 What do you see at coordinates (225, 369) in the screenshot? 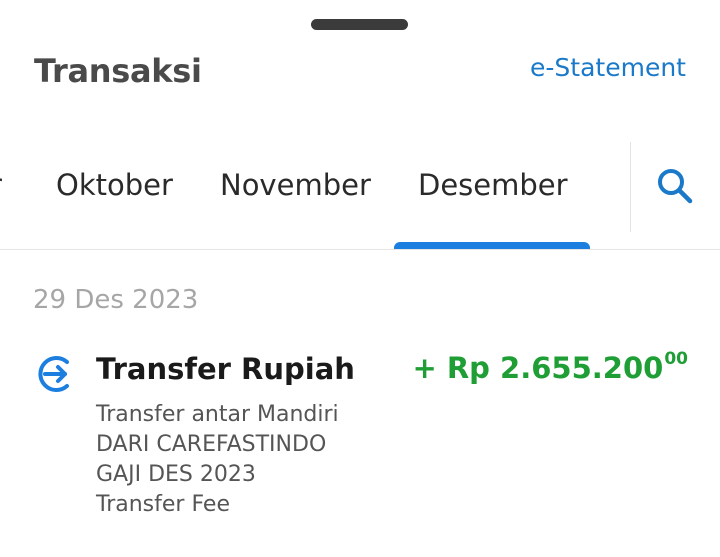
I see `transaction-title: Transfer Rupiah` at bounding box center [225, 369].